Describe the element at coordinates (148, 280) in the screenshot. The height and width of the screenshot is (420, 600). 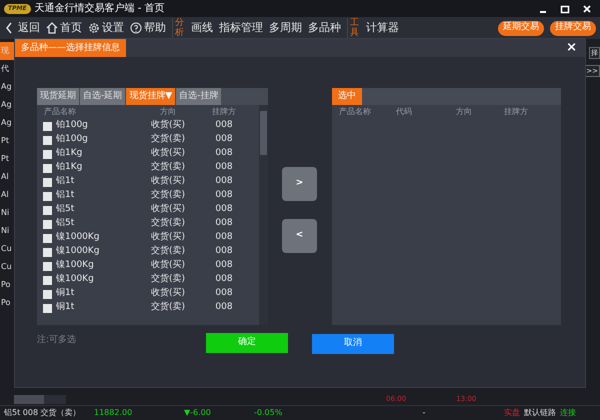
I see `table-row: 镍100Kg 交货(卖) 008` at that location.